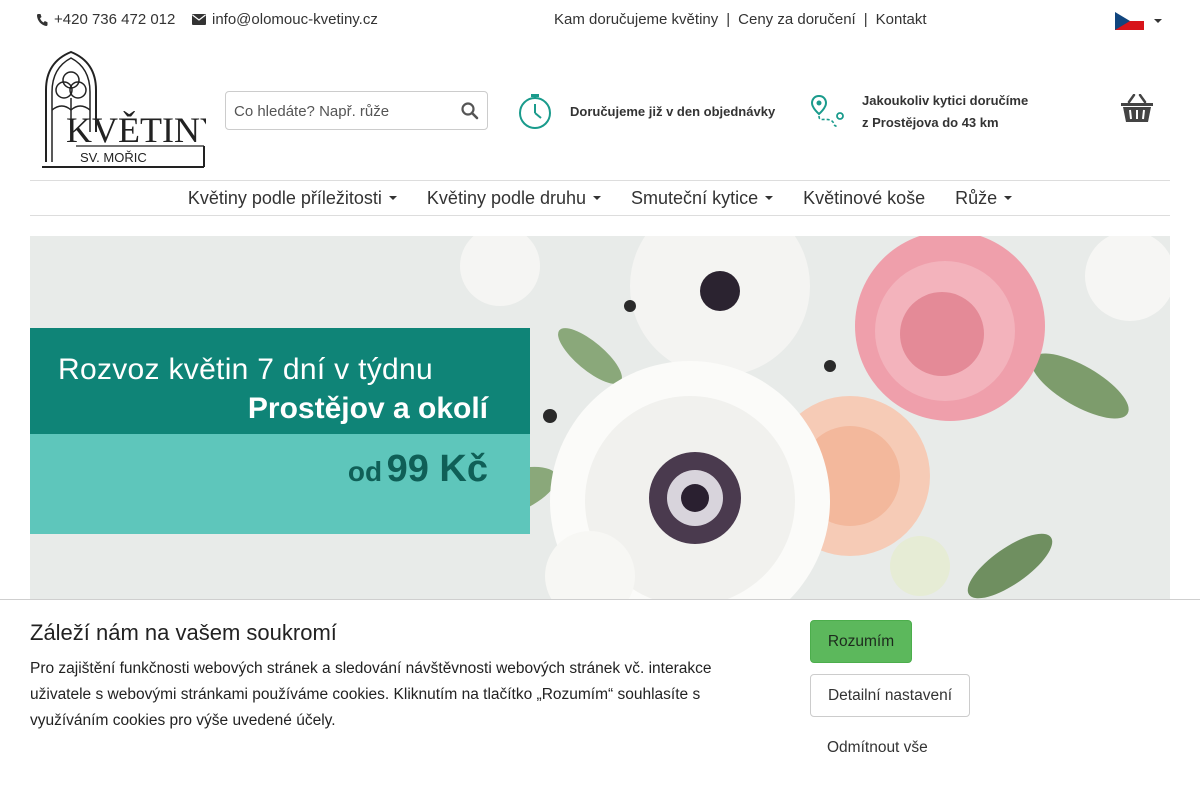 The image size is (1200, 800). Describe the element at coordinates (42, 19) in the screenshot. I see `phone-icon` at that location.